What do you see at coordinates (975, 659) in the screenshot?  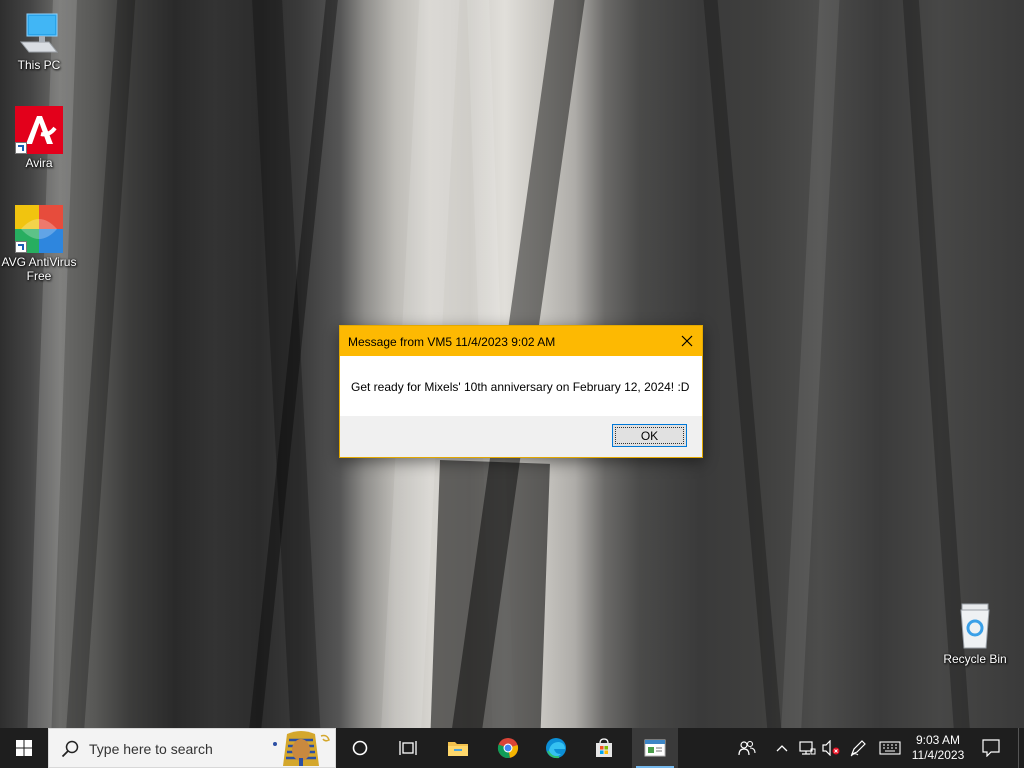 I see `desktop-icon-label: Recycle Bin` at bounding box center [975, 659].